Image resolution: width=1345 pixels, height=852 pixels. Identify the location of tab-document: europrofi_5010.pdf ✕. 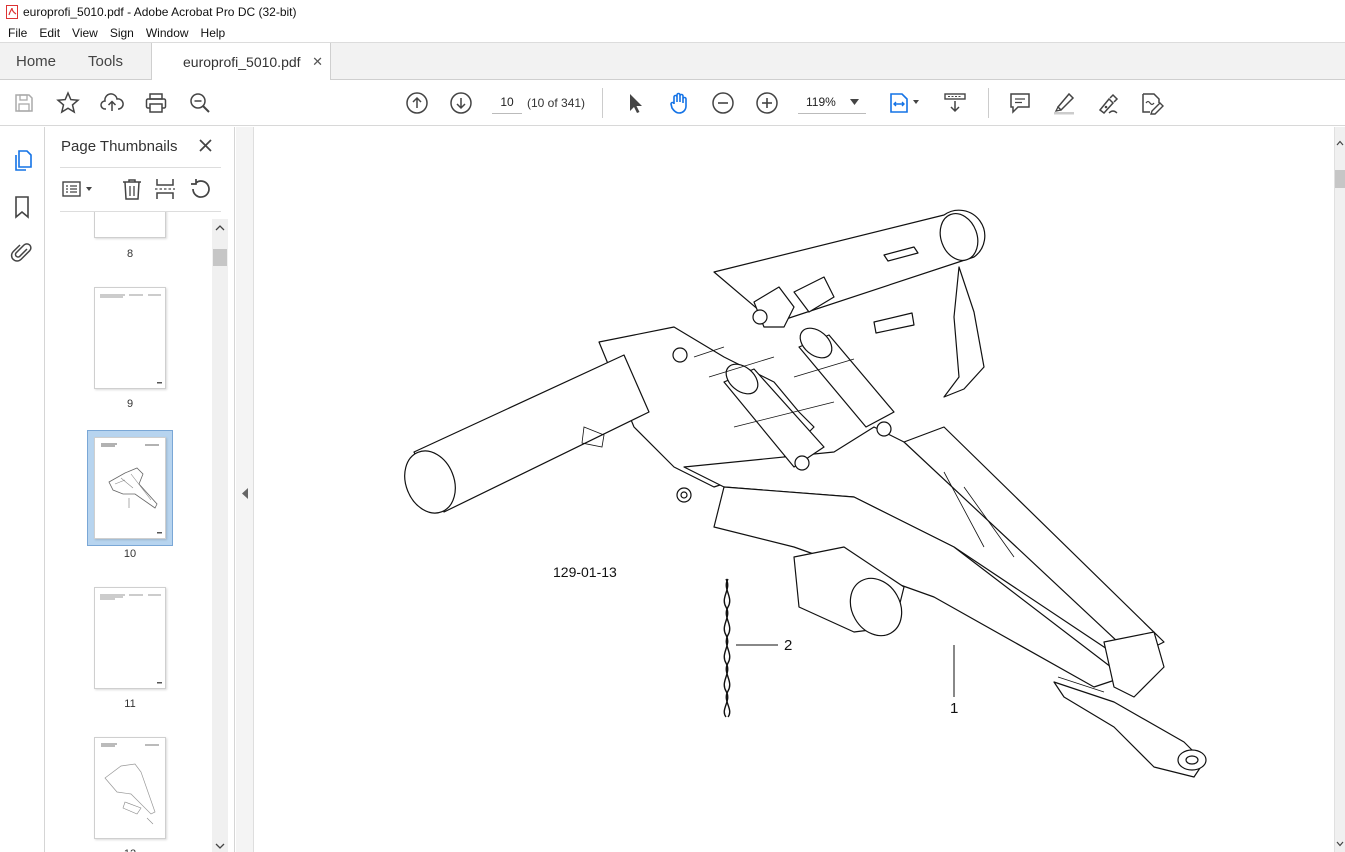
(241, 62).